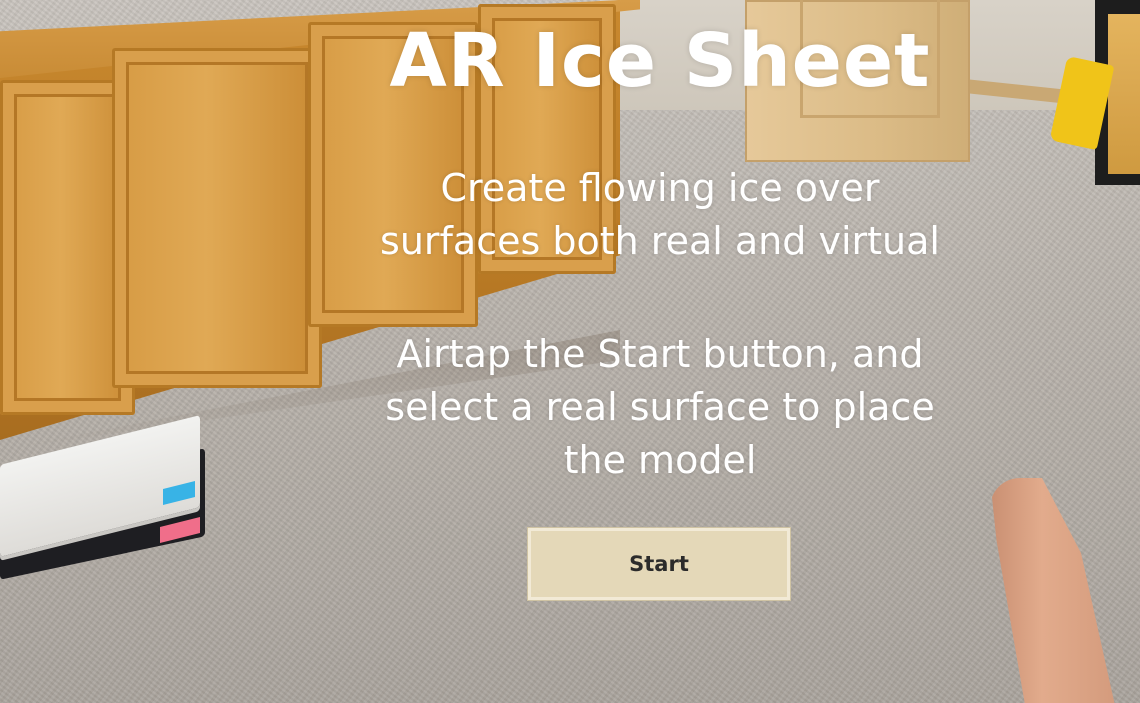 The width and height of the screenshot is (1140, 703). I want to click on shelf-drawer, so click(1124, 94).